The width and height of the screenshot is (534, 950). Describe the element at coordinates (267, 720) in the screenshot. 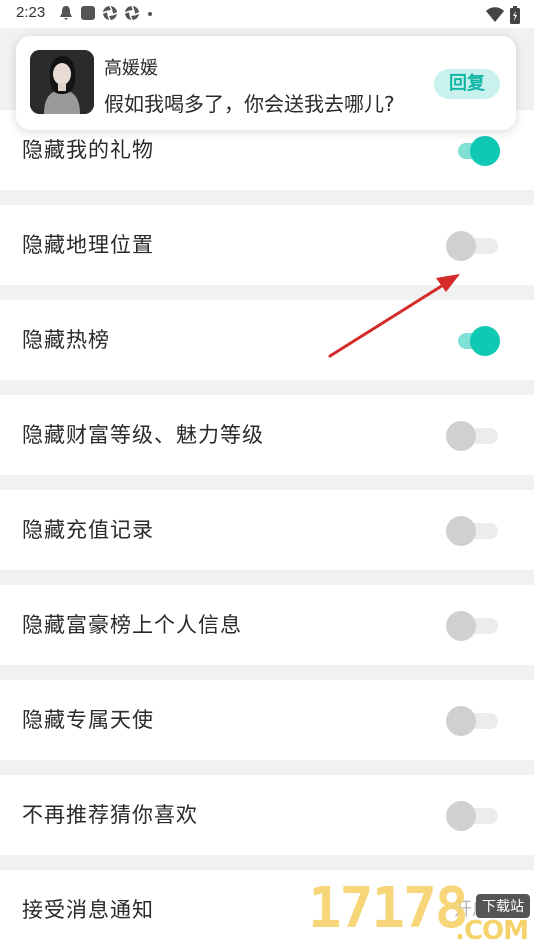

I see `setting-row-hide-angel: 隐藏专属天使` at that location.